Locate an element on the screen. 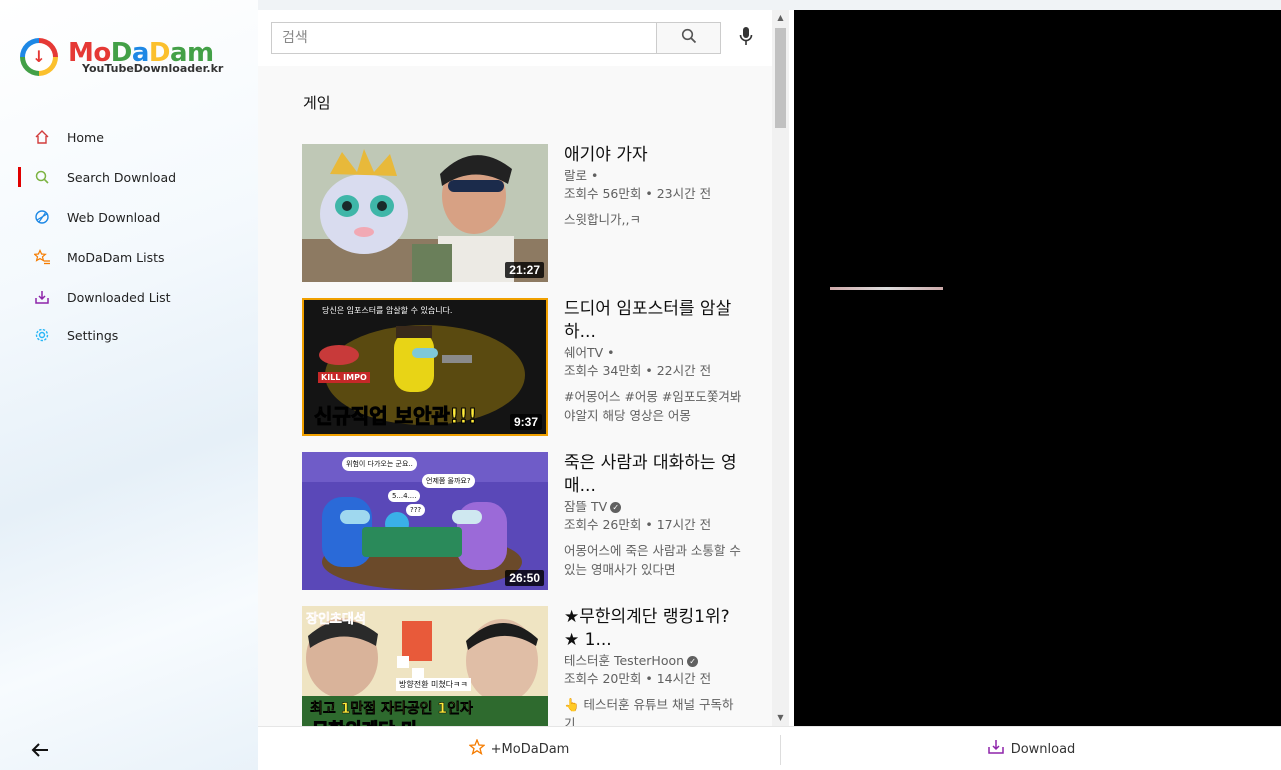 The height and width of the screenshot is (770, 1281). download-label: Download is located at coordinates (1043, 749).